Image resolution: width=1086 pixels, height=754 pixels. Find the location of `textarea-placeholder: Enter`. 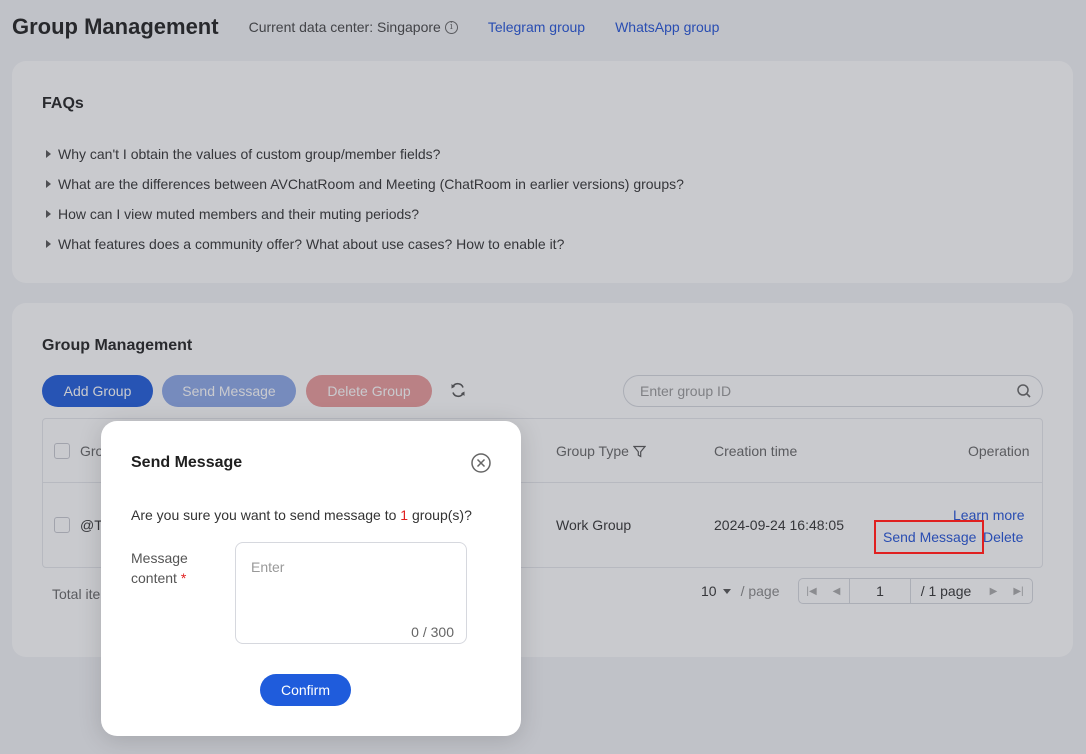

textarea-placeholder: Enter is located at coordinates (268, 567).